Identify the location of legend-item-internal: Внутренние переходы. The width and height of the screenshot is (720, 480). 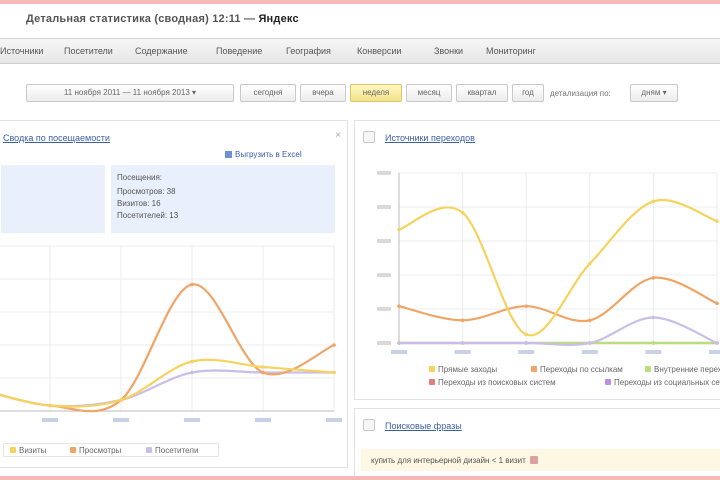
(682, 369).